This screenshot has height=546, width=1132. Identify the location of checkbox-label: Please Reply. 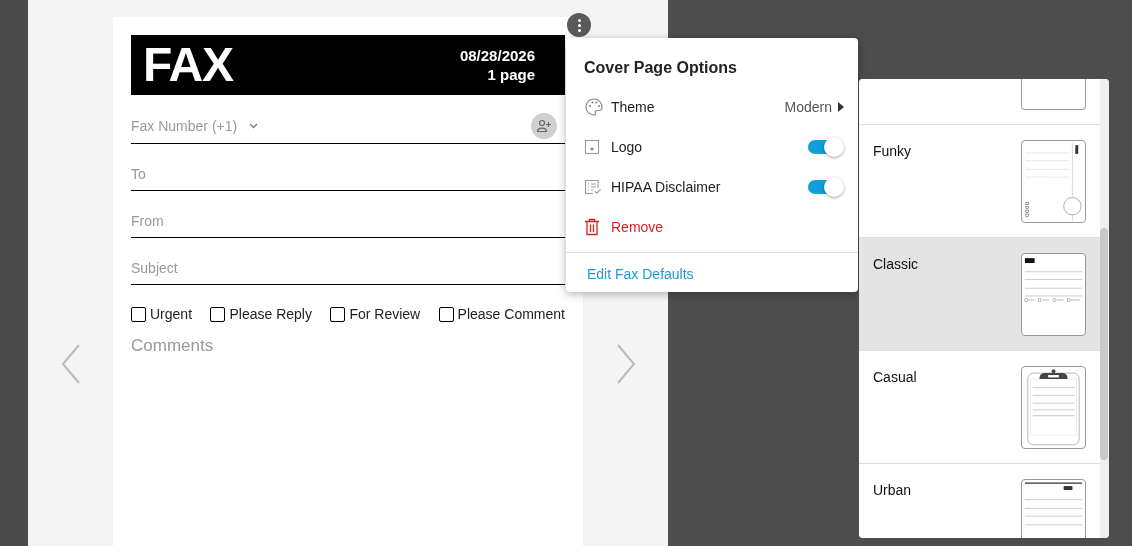
(270, 314).